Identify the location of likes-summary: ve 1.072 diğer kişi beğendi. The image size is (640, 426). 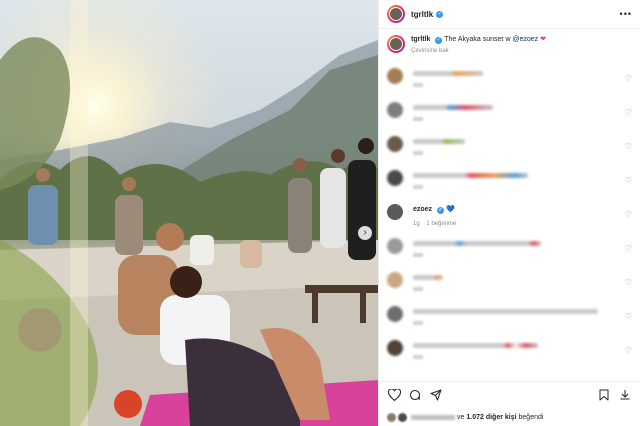
(509, 417).